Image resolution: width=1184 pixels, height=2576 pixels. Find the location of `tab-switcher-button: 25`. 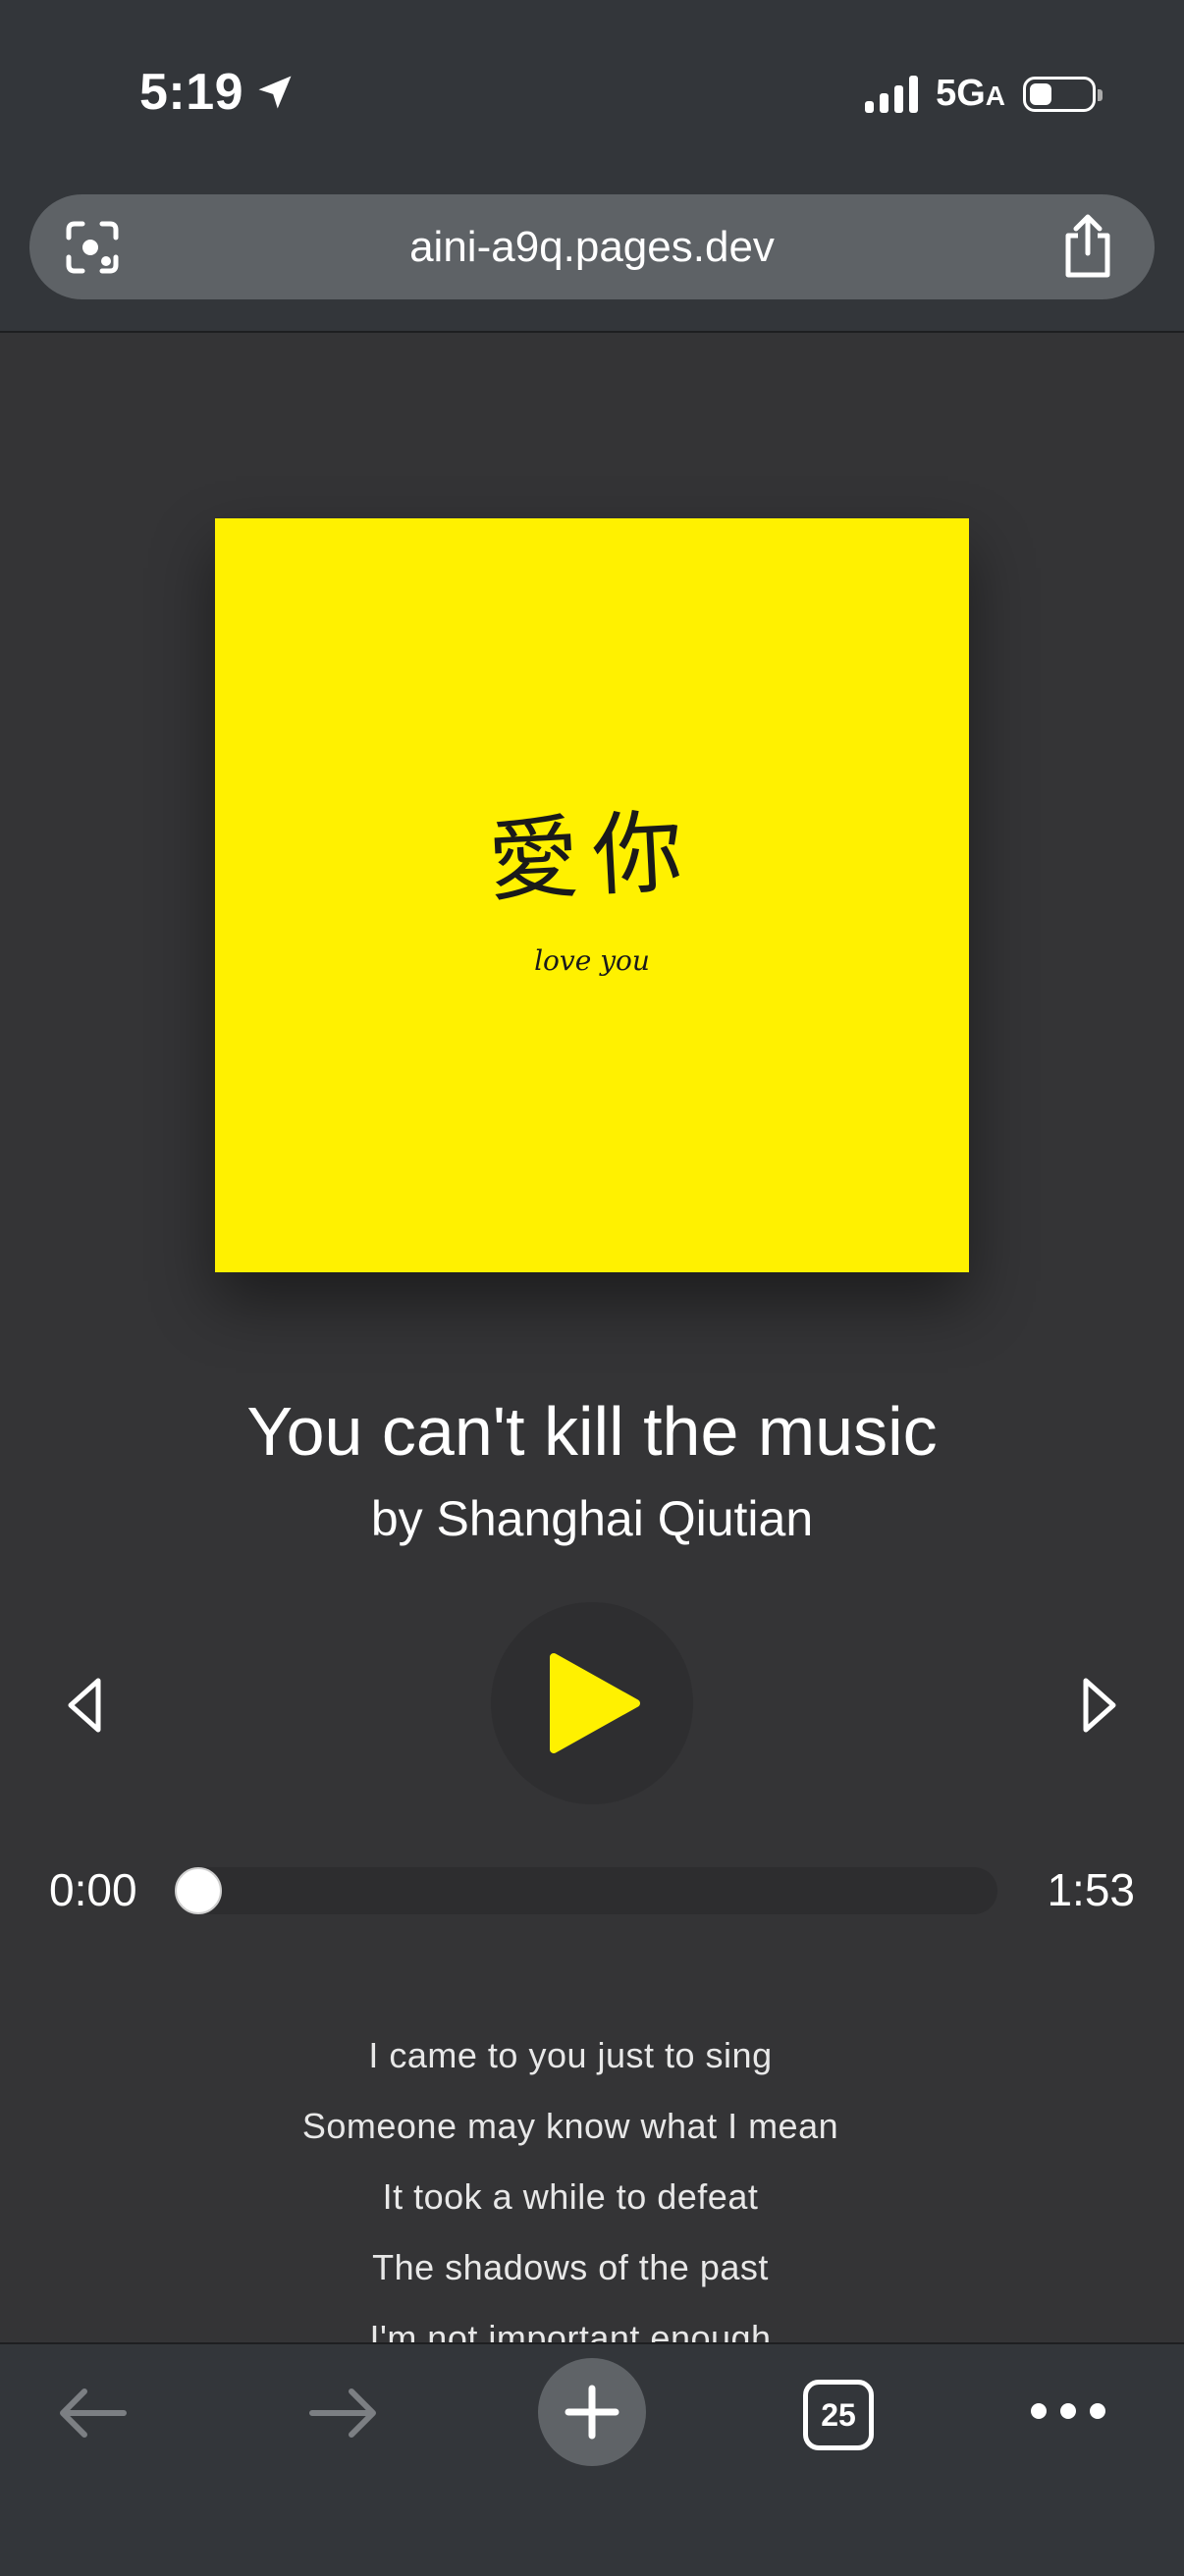

tab-switcher-button: 25 is located at coordinates (839, 2415).